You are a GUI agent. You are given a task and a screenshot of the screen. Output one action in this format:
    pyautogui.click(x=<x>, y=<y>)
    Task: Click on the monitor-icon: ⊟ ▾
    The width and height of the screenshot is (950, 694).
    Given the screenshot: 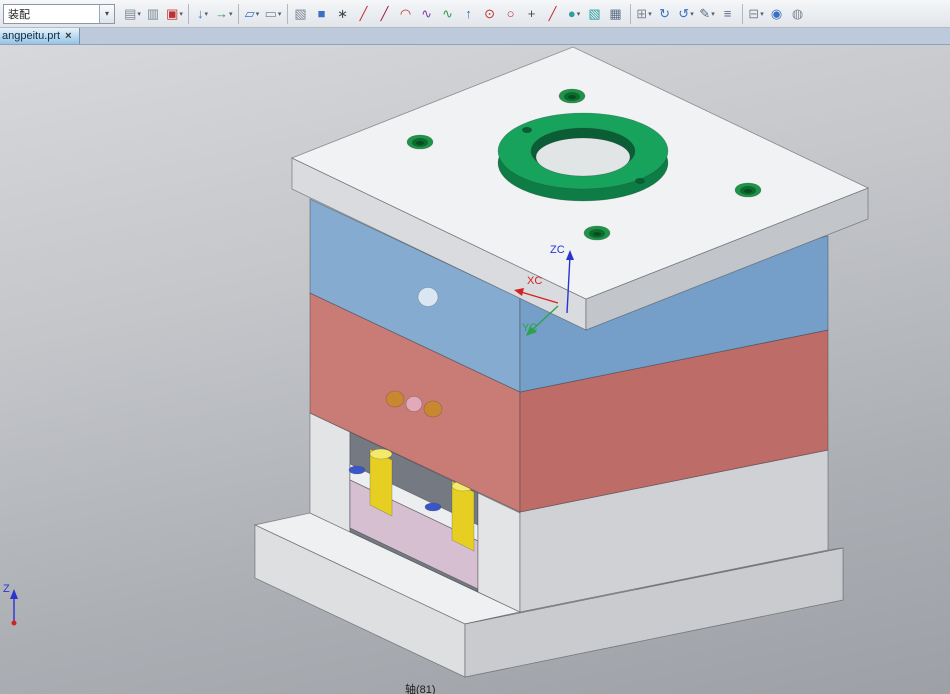 What is the action you would take?
    pyautogui.click(x=756, y=14)
    